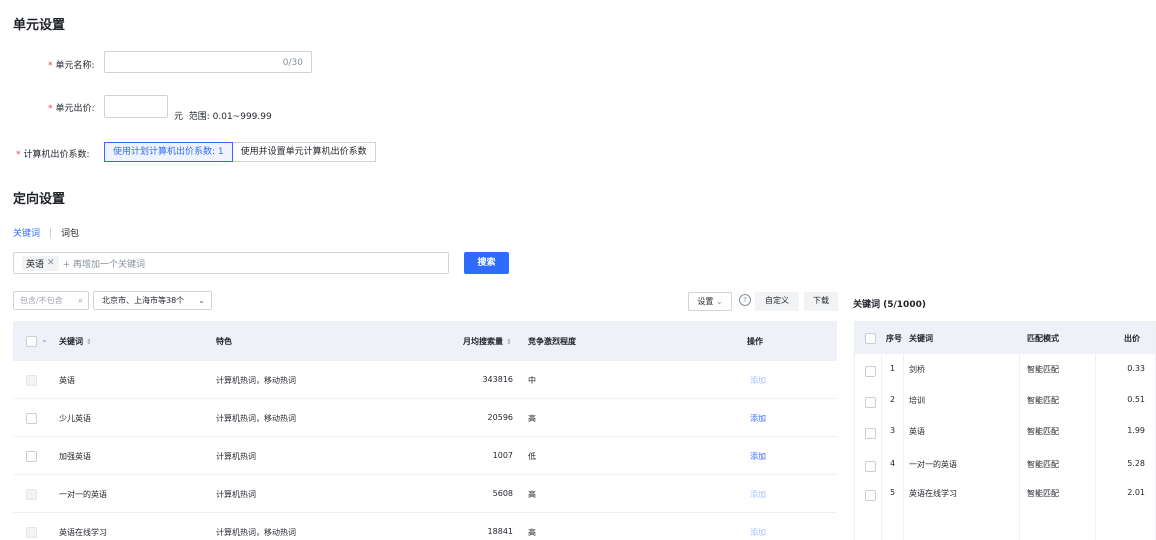  Describe the element at coordinates (425, 456) in the screenshot. I see `table-row: 加强英语 计算机热词 1007 低 添加` at that location.